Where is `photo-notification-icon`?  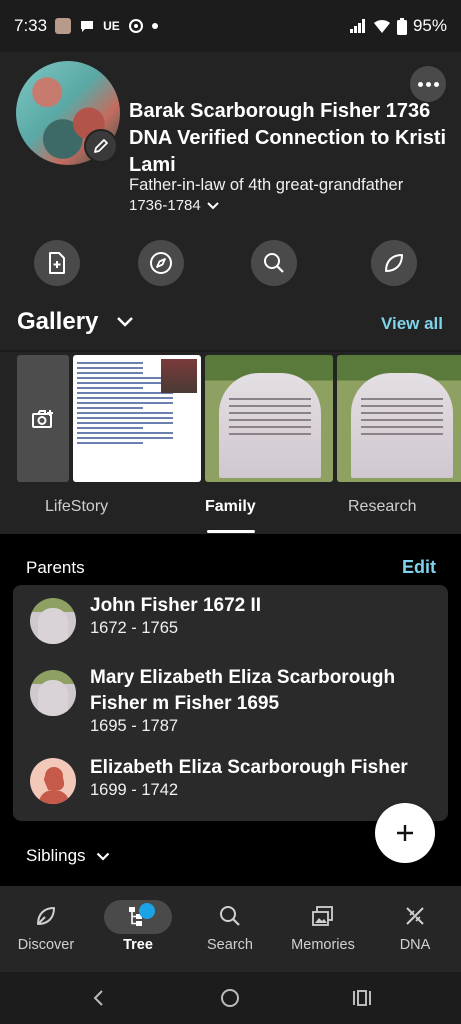
photo-notification-icon is located at coordinates (63, 26).